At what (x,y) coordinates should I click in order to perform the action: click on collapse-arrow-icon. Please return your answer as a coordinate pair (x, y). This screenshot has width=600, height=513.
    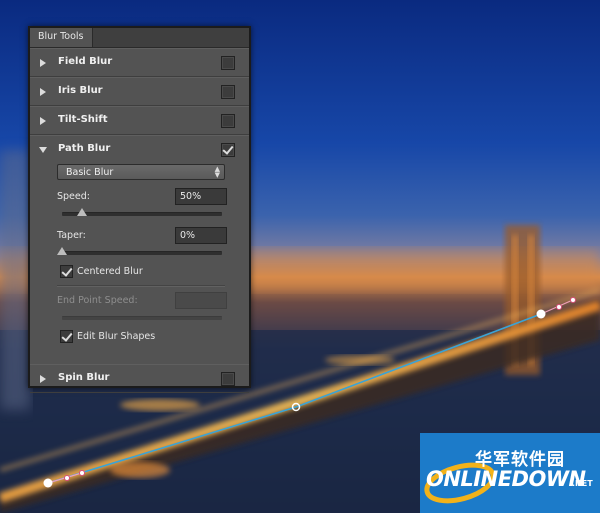
    Looking at the image, I should click on (43, 150).